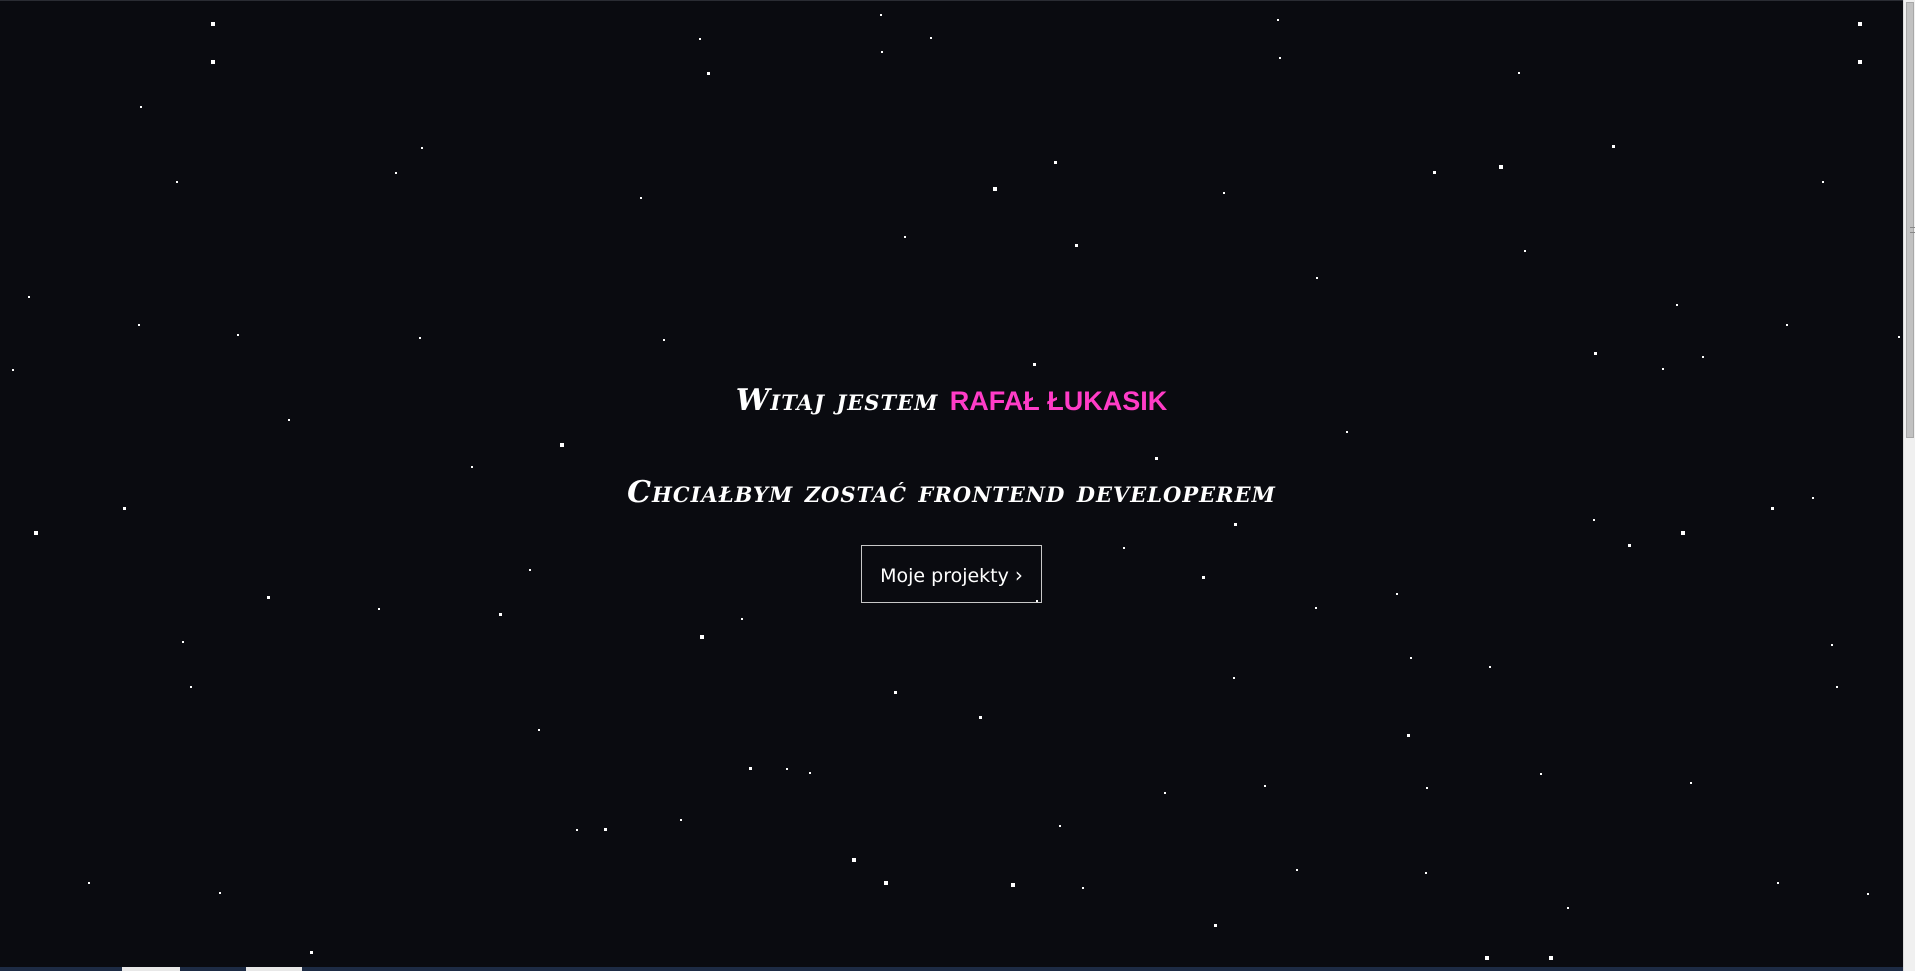  I want to click on hero-name: Rafał Łukasik, so click(1058, 401).